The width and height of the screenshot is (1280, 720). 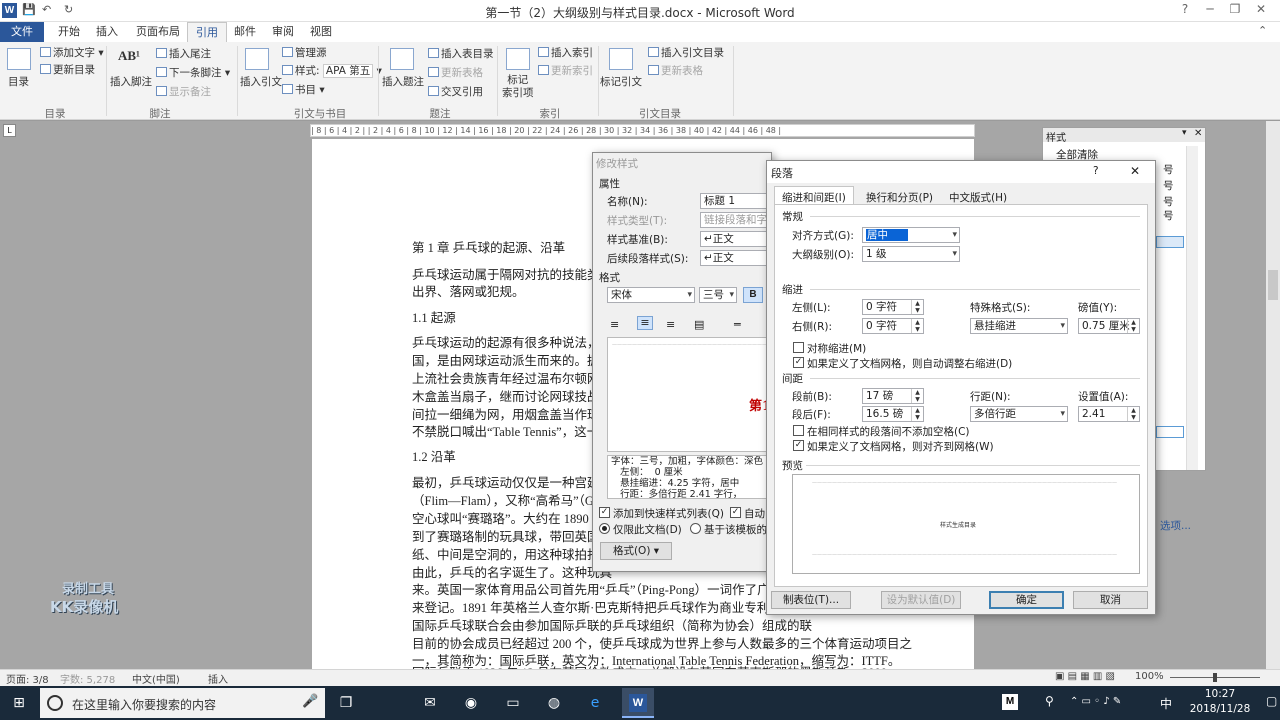 I want to click on insert-toa-button: 插入引文目录, so click(x=686, y=52).